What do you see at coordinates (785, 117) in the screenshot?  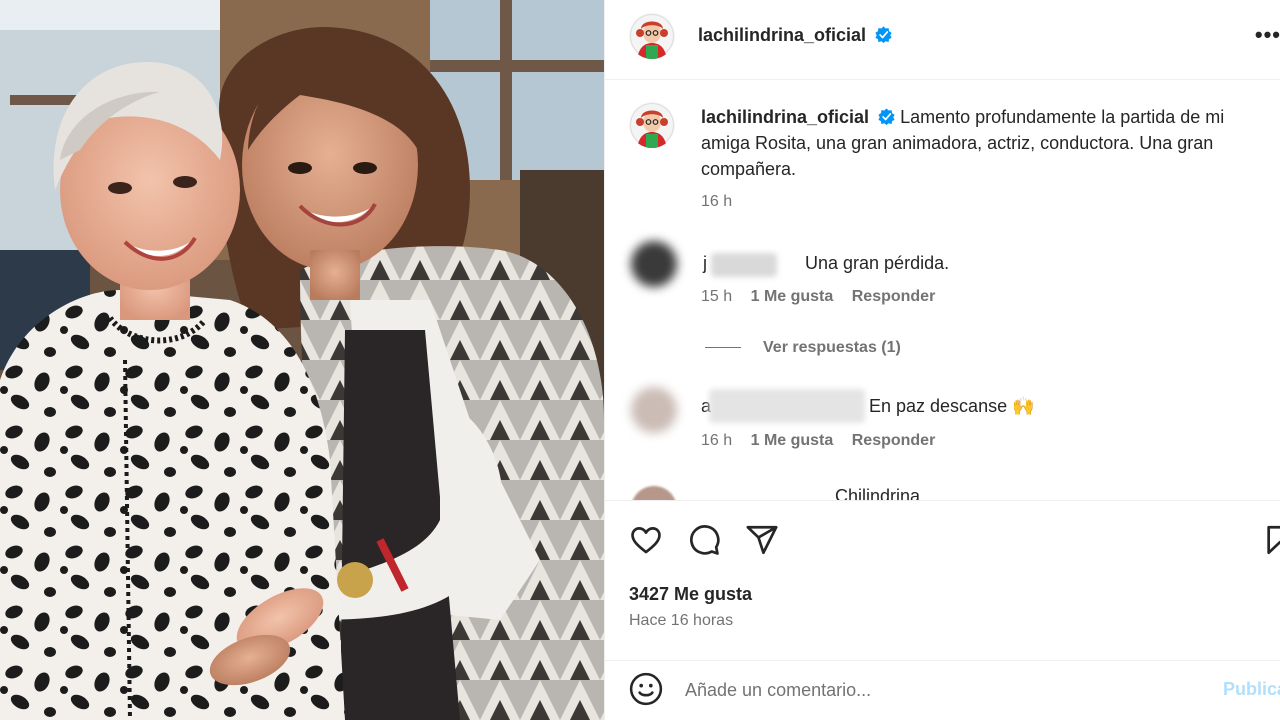 I see `caption-username: lachilindrina_oficial` at bounding box center [785, 117].